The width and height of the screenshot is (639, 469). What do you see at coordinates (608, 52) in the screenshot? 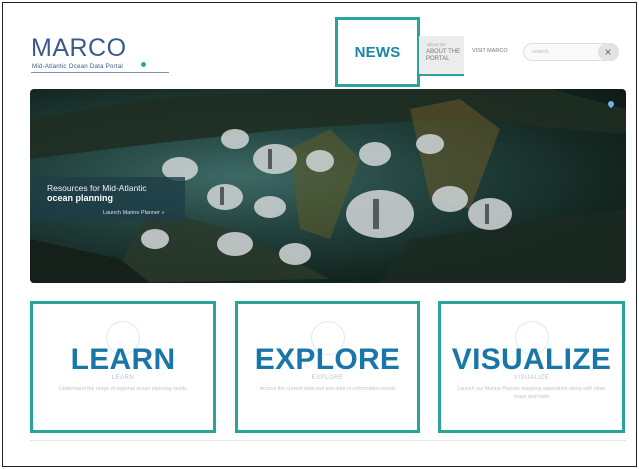
I see `close-icon: ×` at bounding box center [608, 52].